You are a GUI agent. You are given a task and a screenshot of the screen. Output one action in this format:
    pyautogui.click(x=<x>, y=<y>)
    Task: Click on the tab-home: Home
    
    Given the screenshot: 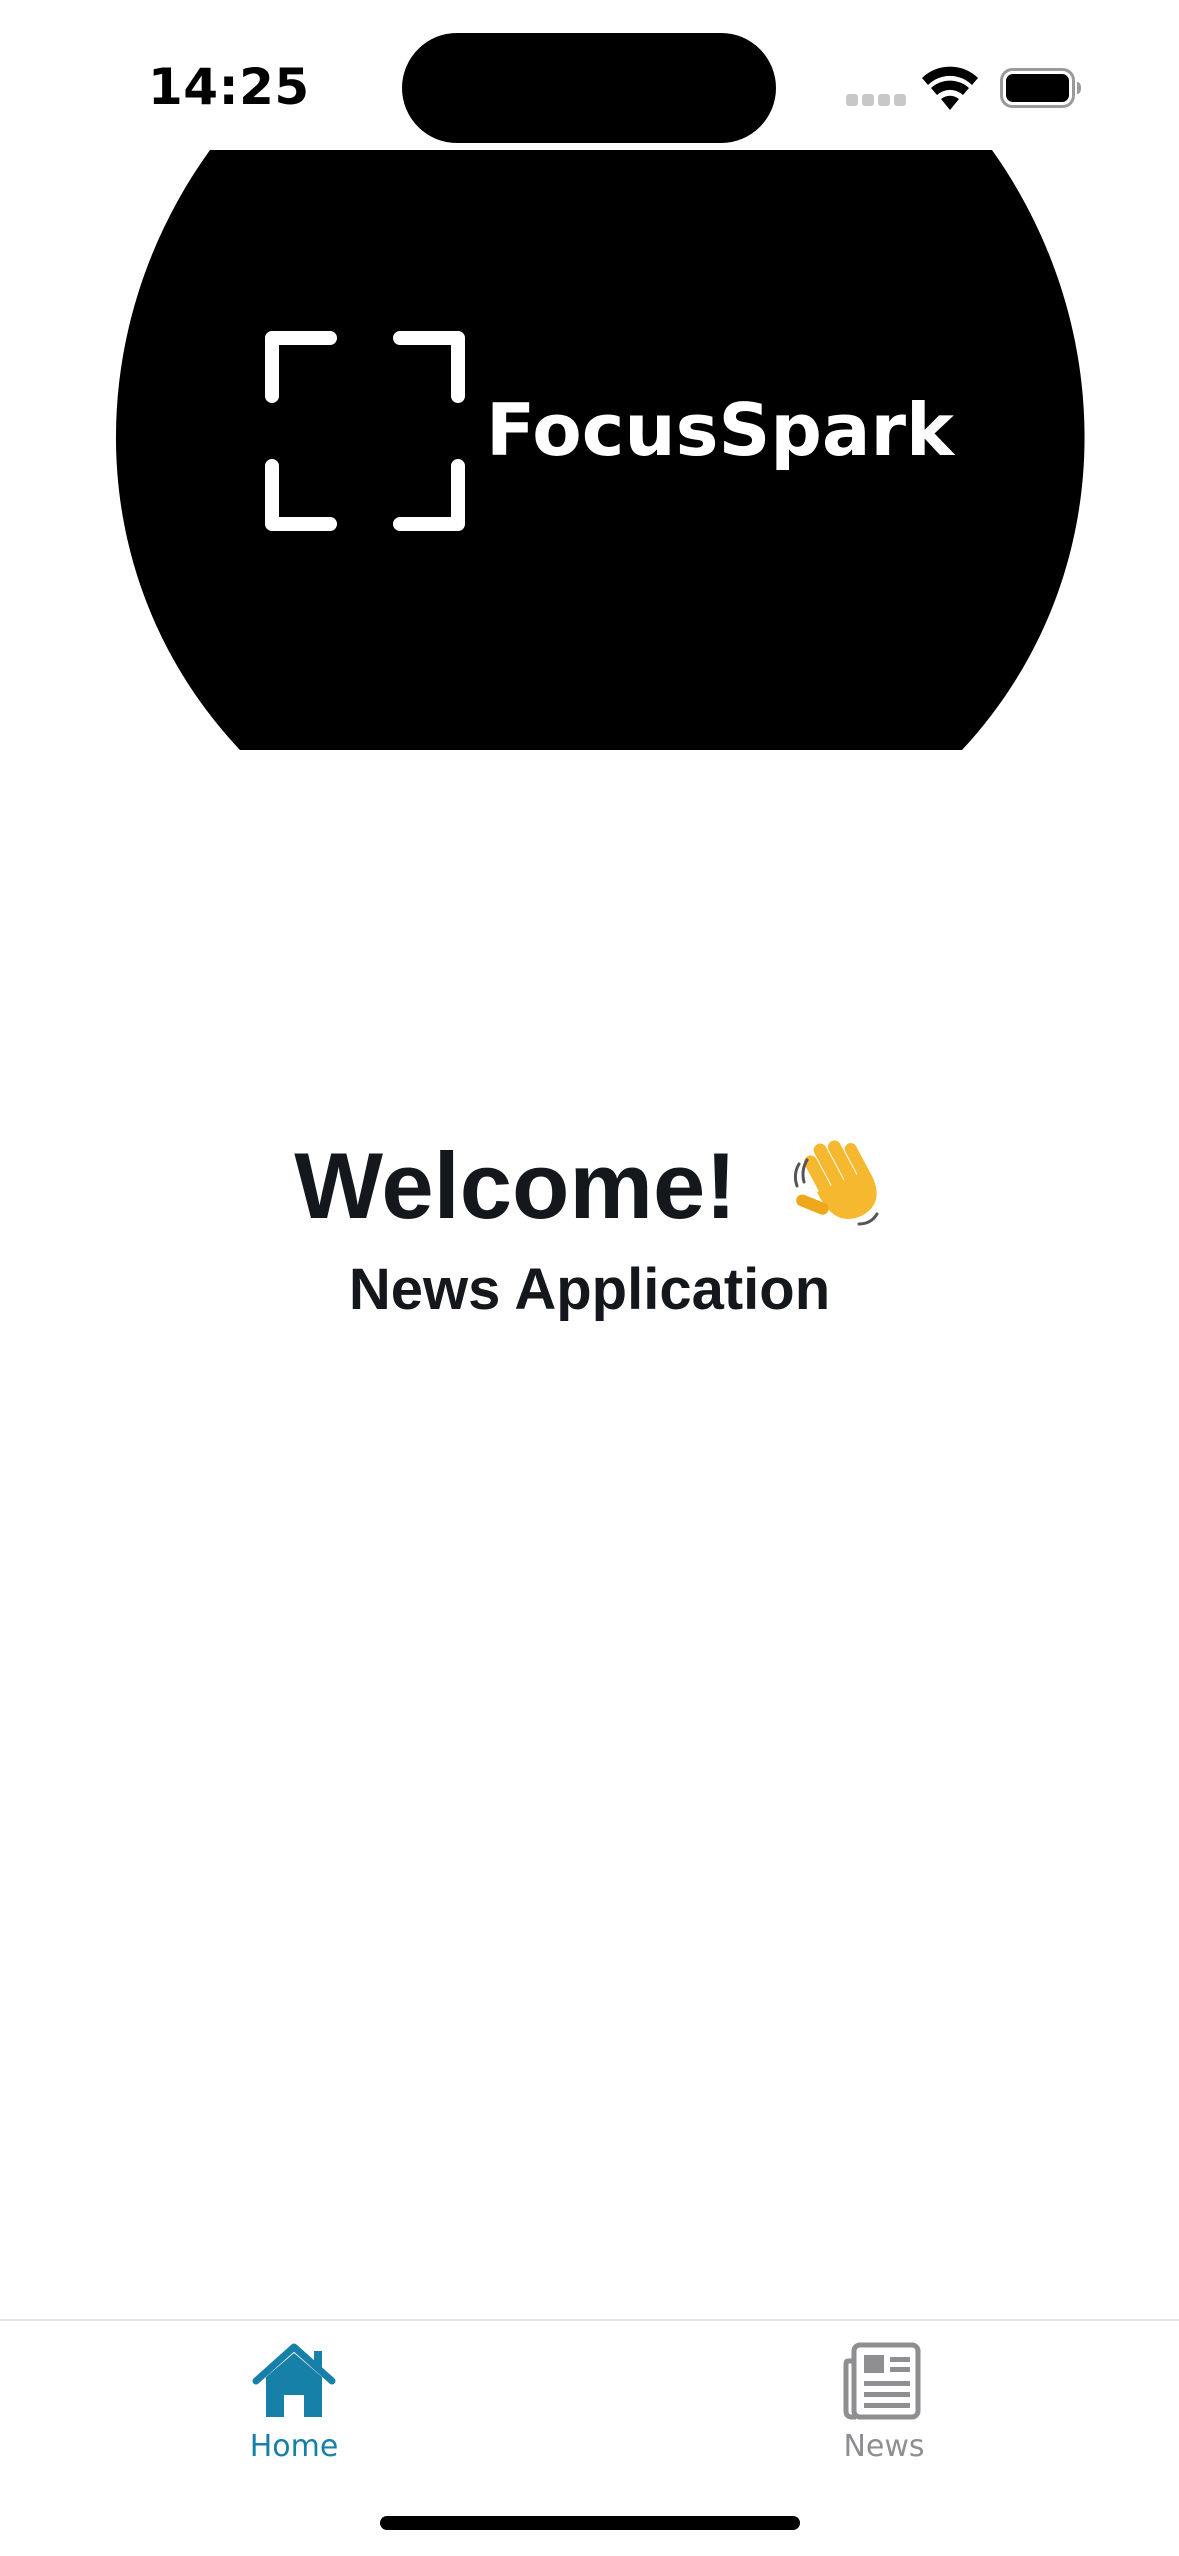 What is the action you would take?
    pyautogui.click(x=294, y=2416)
    